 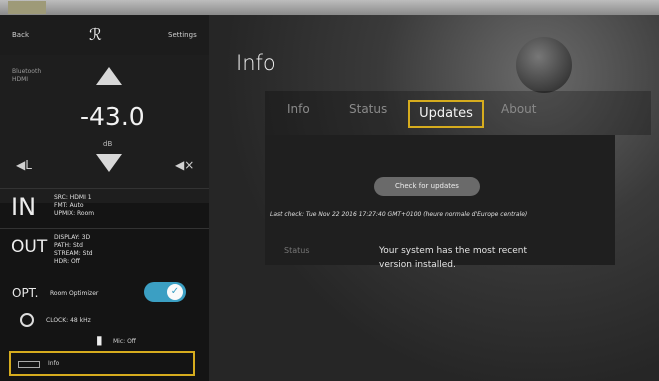 I want to click on optimizer-label: OPT., so click(x=25, y=293).